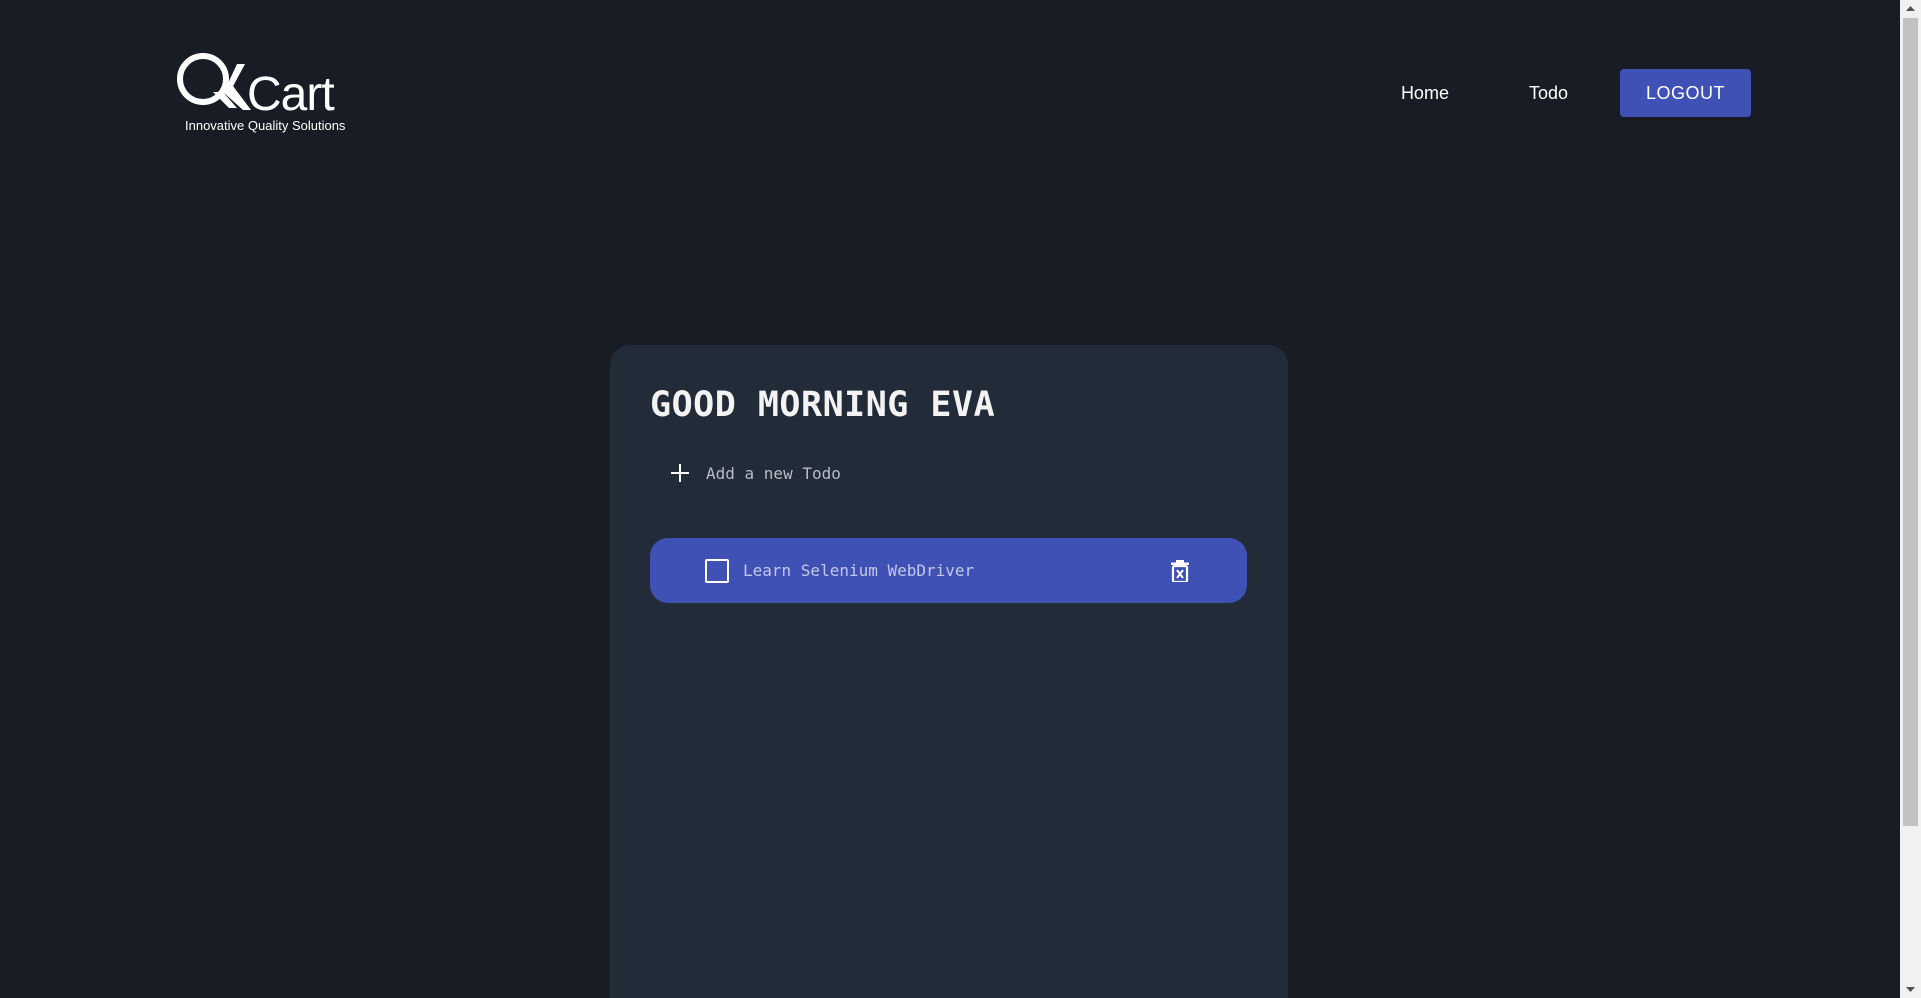 This screenshot has height=998, width=1921. I want to click on top-nav: Home Todo LOGOUT, so click(1556, 93).